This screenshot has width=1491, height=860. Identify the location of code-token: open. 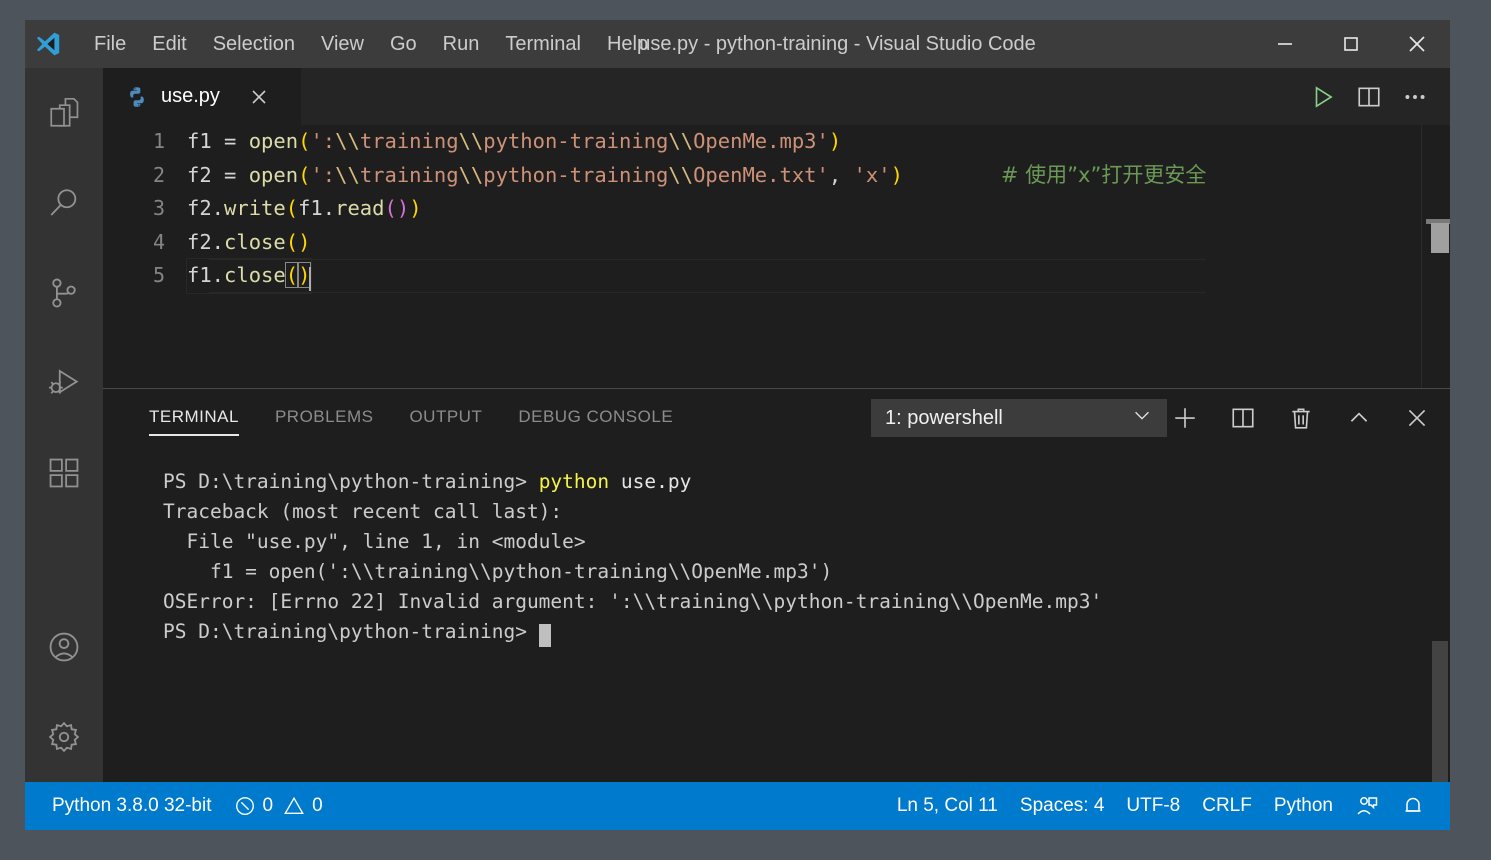
(273, 174).